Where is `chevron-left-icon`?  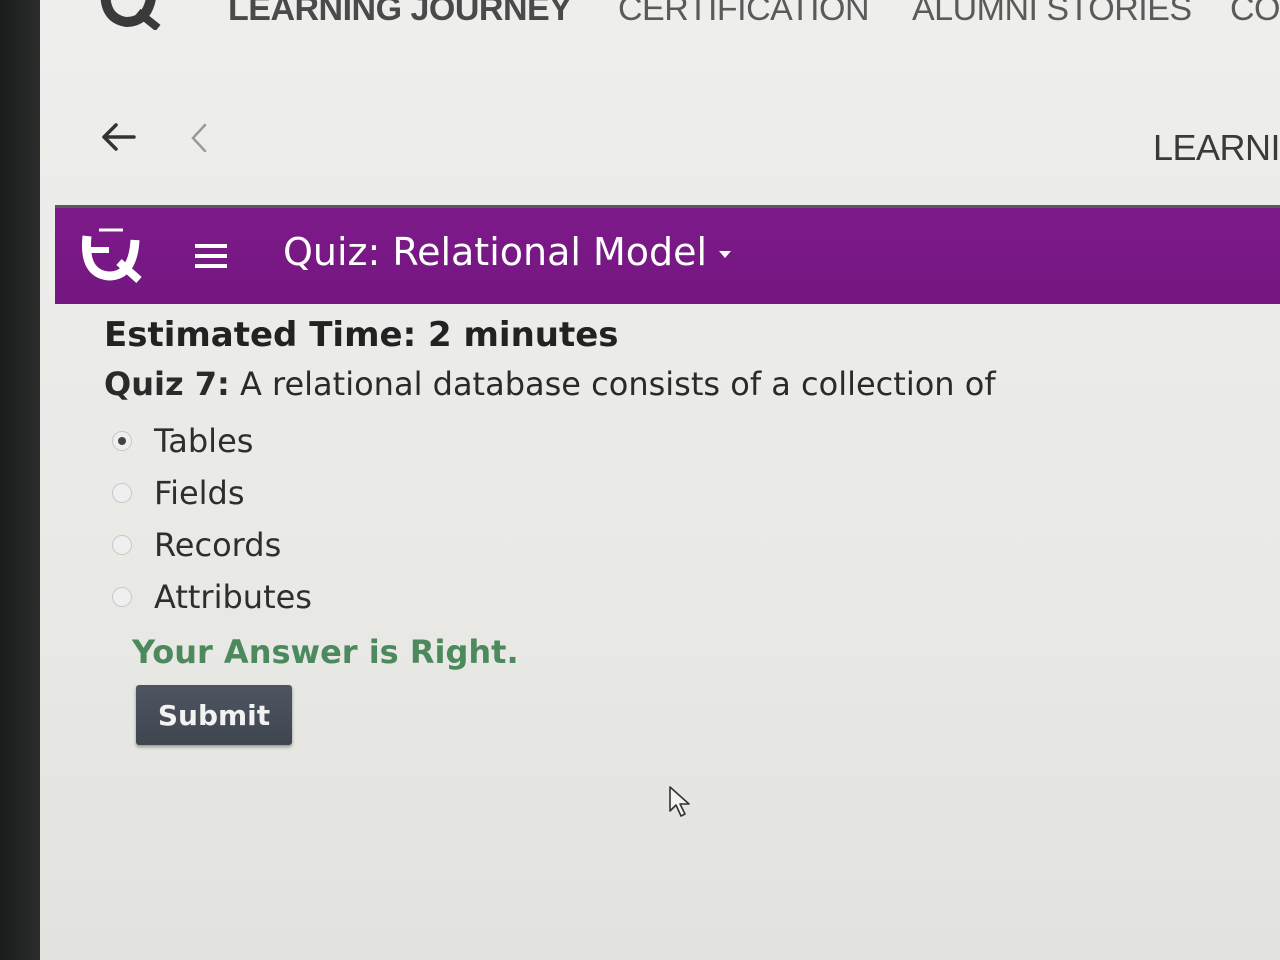
chevron-left-icon is located at coordinates (199, 138).